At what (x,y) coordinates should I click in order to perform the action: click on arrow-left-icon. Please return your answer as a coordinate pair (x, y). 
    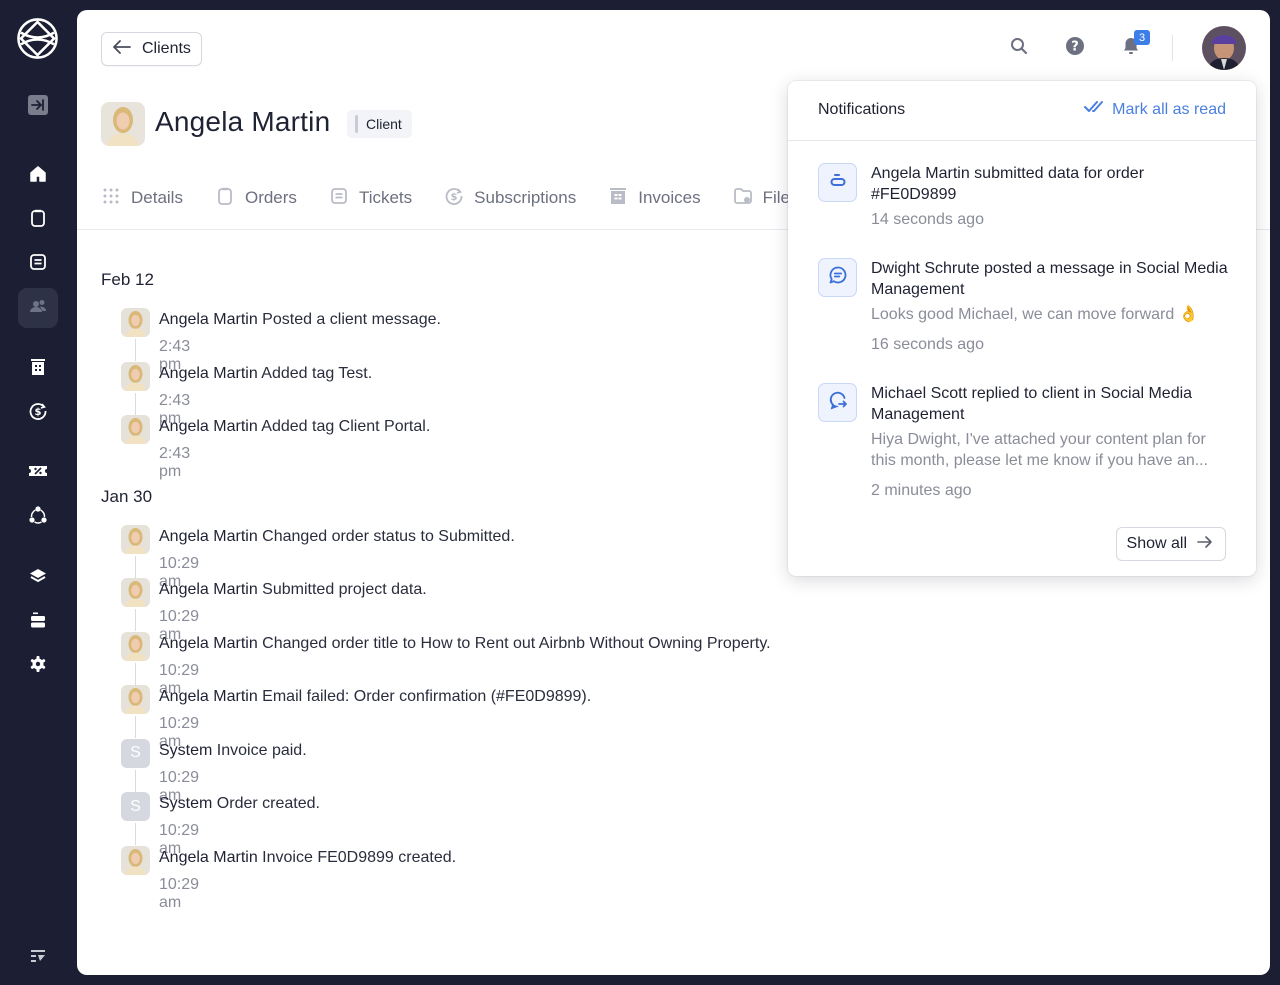
    Looking at the image, I should click on (122, 49).